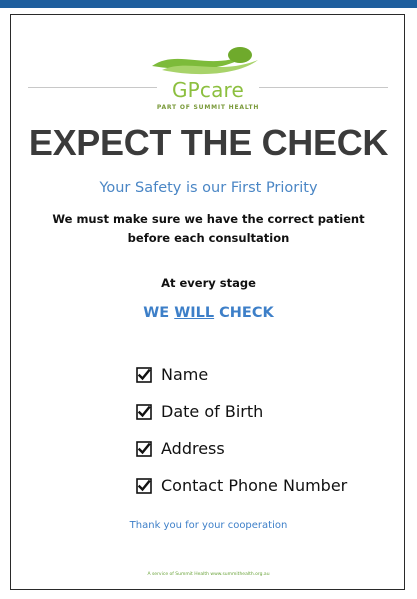 This screenshot has width=417, height=599. I want to click on we-will-check-text: WE WILL CHECK, so click(208, 313).